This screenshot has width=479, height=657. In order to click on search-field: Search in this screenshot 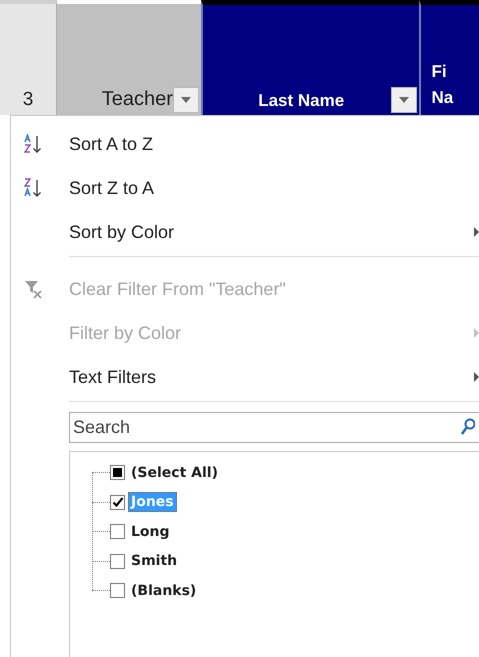, I will do `click(274, 427)`.